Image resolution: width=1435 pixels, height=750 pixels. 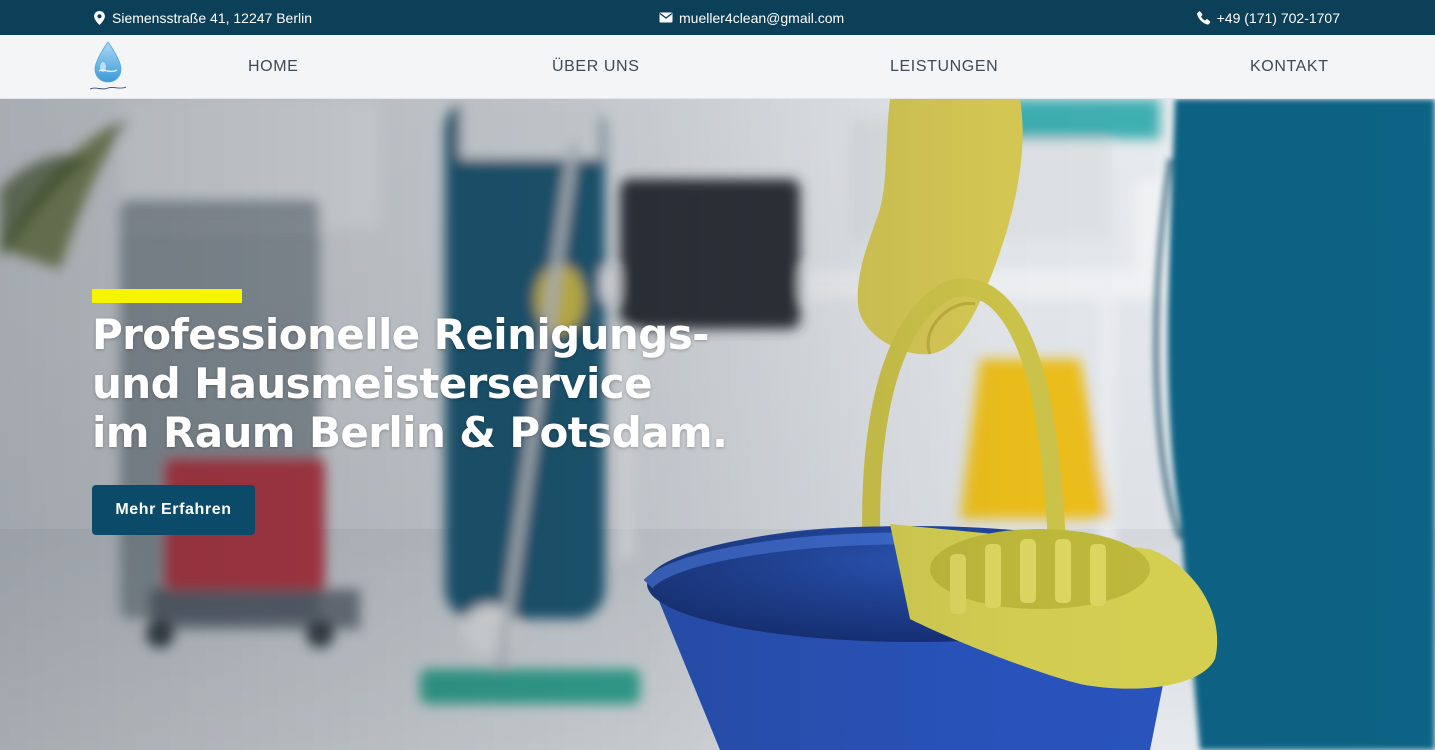 What do you see at coordinates (666, 17) in the screenshot?
I see `envelope-icon` at bounding box center [666, 17].